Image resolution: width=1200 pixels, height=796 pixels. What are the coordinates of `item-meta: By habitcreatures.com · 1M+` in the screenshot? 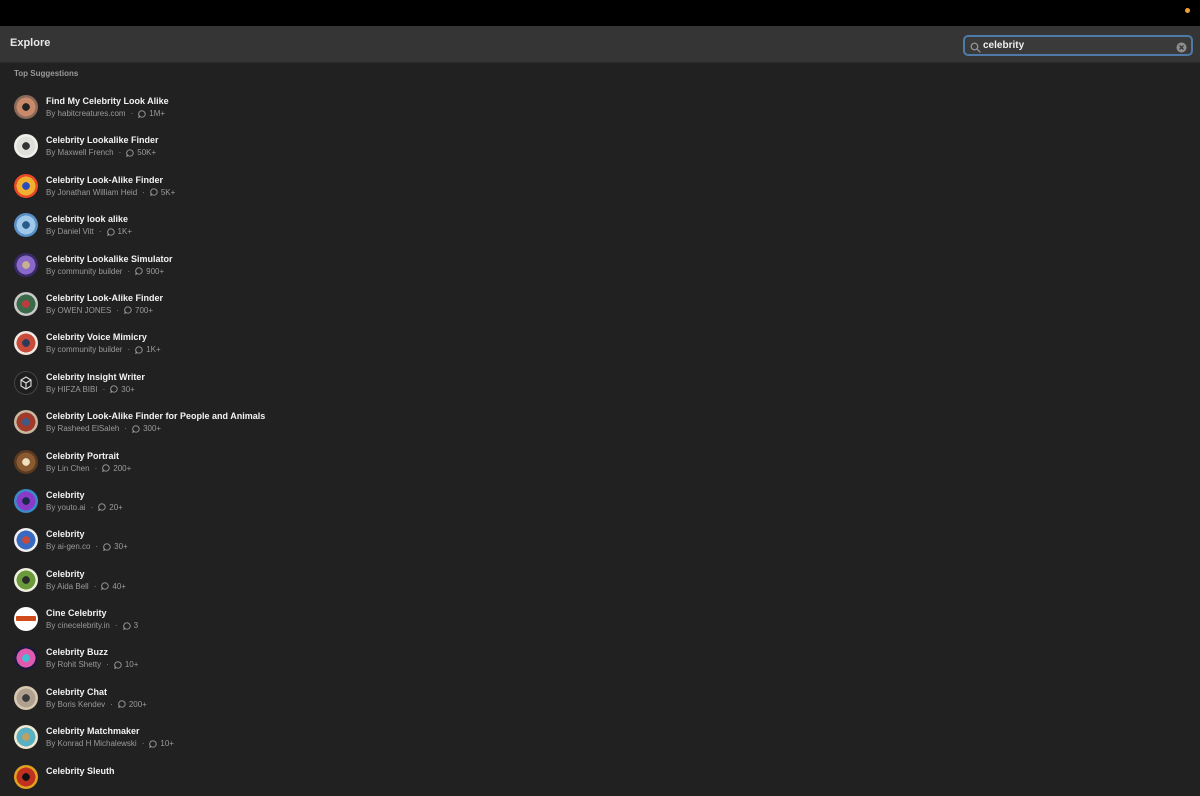 It's located at (105, 113).